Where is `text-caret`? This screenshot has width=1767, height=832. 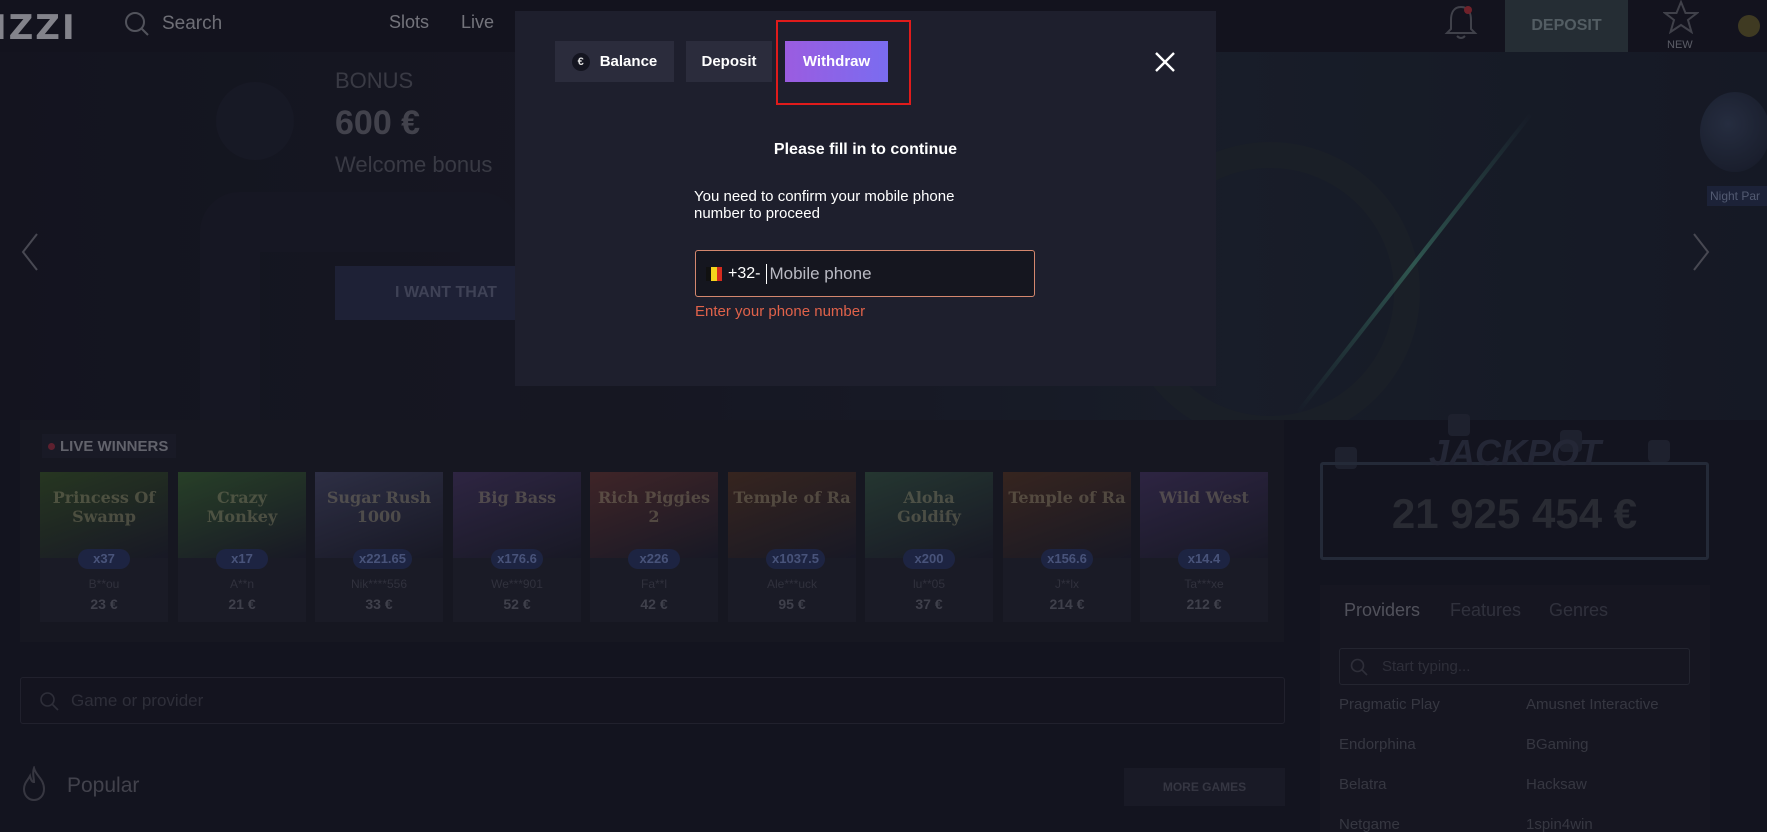 text-caret is located at coordinates (767, 273).